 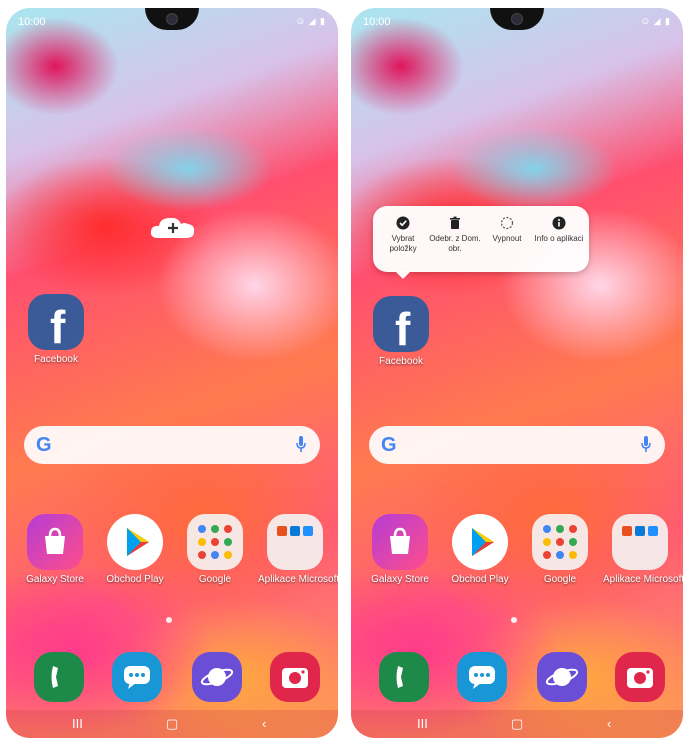 What do you see at coordinates (403, 223) in the screenshot?
I see `check-circle-icon` at bounding box center [403, 223].